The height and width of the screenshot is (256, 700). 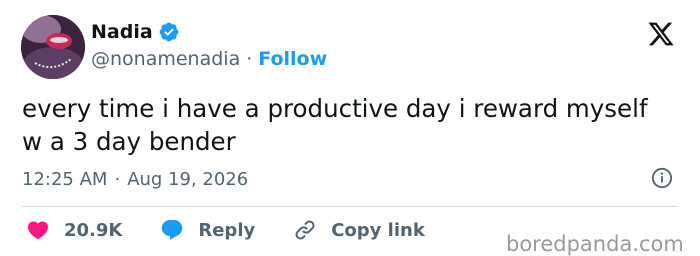 What do you see at coordinates (227, 230) in the screenshot?
I see `reply-label: Reply` at bounding box center [227, 230].